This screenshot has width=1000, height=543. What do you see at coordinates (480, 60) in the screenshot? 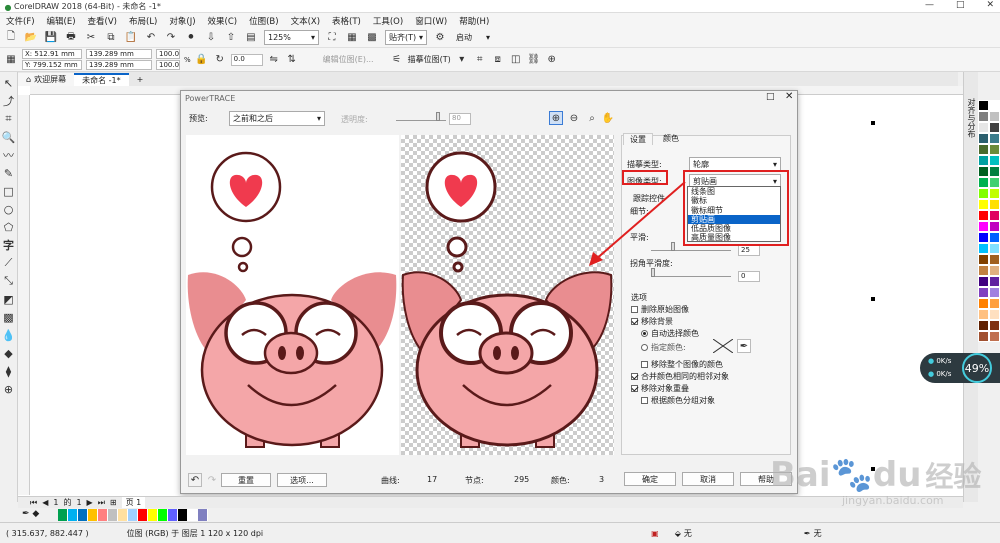
I see `crop-bitmap-icon: ⌗` at bounding box center [480, 60].